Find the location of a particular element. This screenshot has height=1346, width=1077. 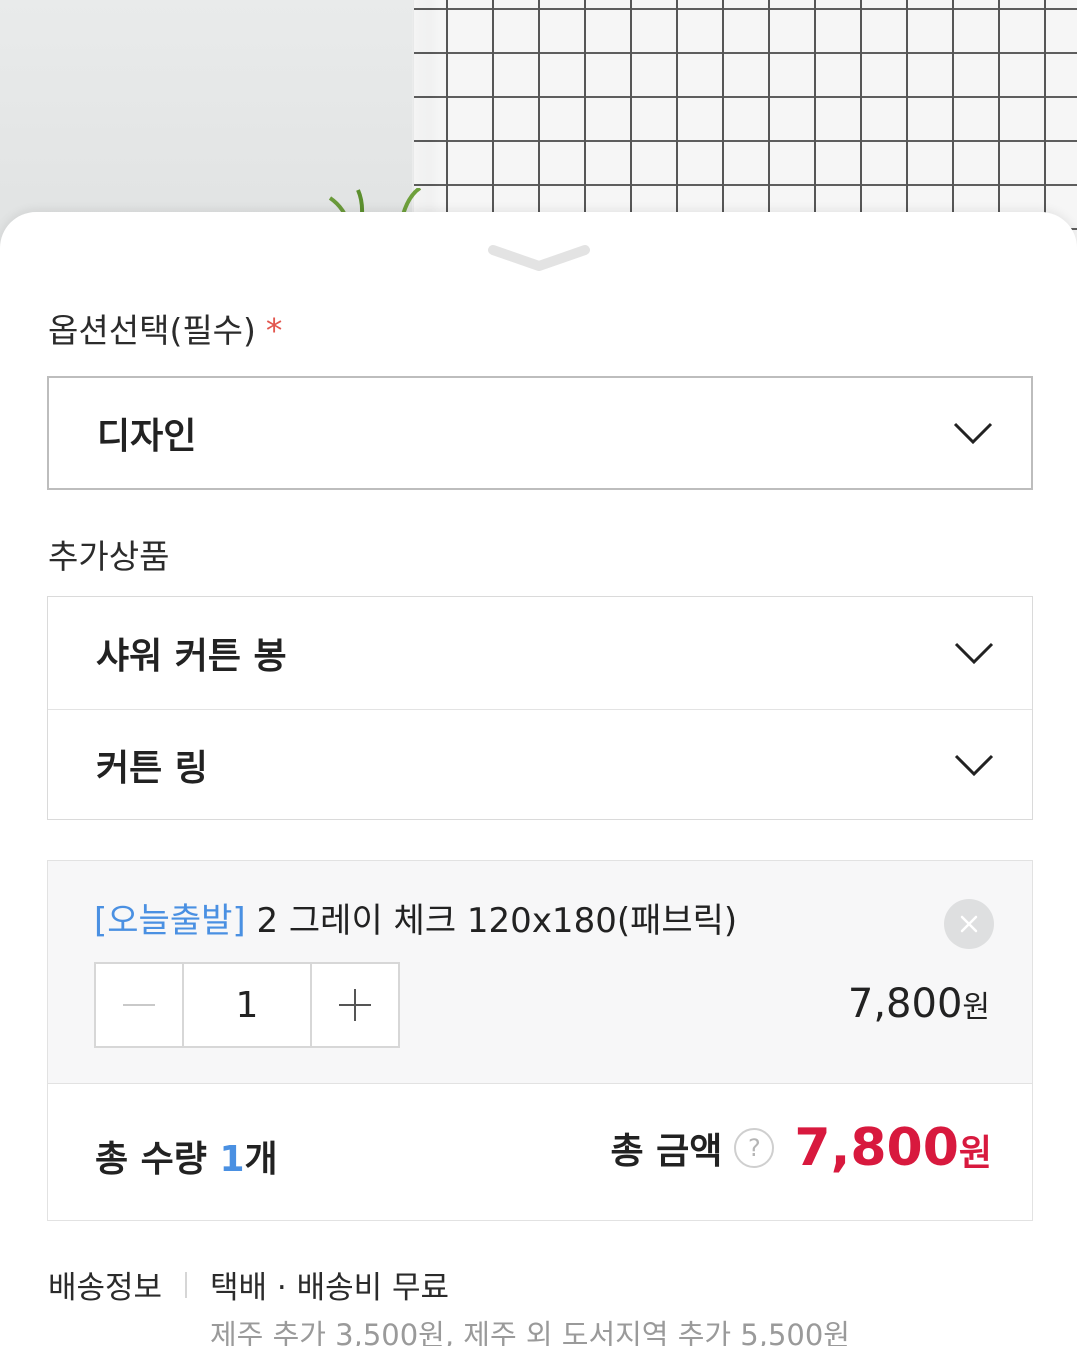

total-amount: 총 금액 ? 7,800원 is located at coordinates (801, 1148).